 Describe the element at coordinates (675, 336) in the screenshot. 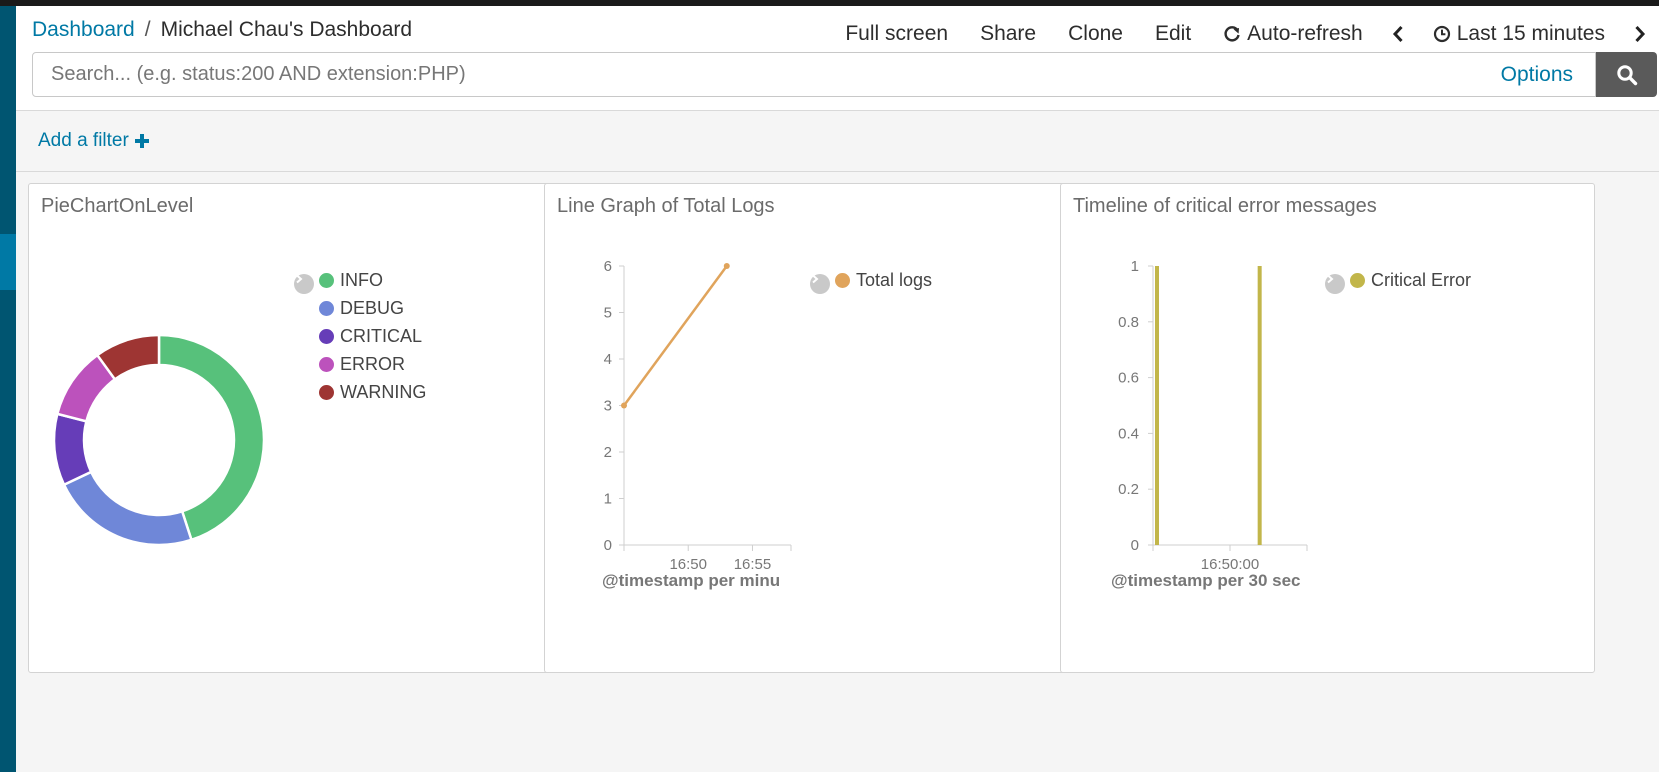

I see `series-line-total-logs` at that location.